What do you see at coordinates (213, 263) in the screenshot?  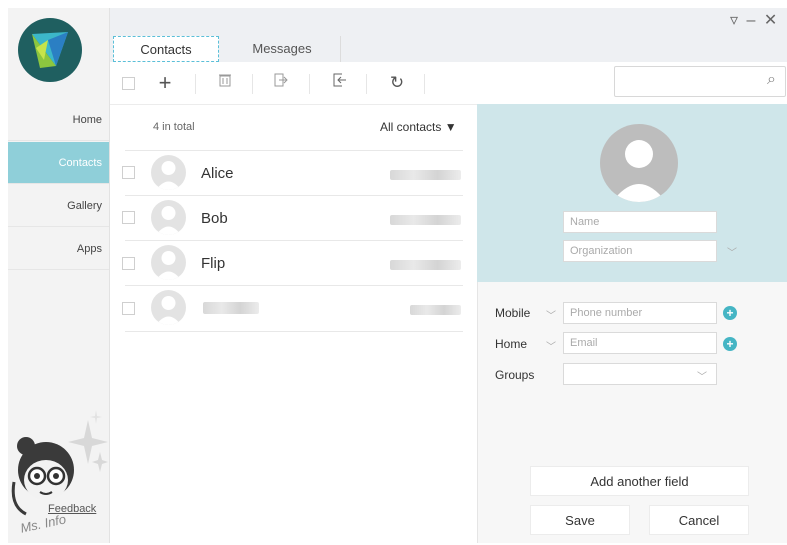 I see `contact-name: Flip` at bounding box center [213, 263].